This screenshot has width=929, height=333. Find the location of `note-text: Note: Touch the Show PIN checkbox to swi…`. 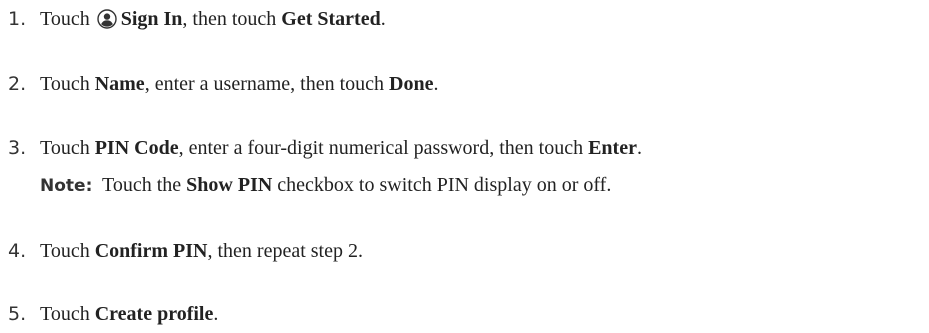

note-text: Note: Touch the Show PIN checkbox to swi… is located at coordinates (325, 185).